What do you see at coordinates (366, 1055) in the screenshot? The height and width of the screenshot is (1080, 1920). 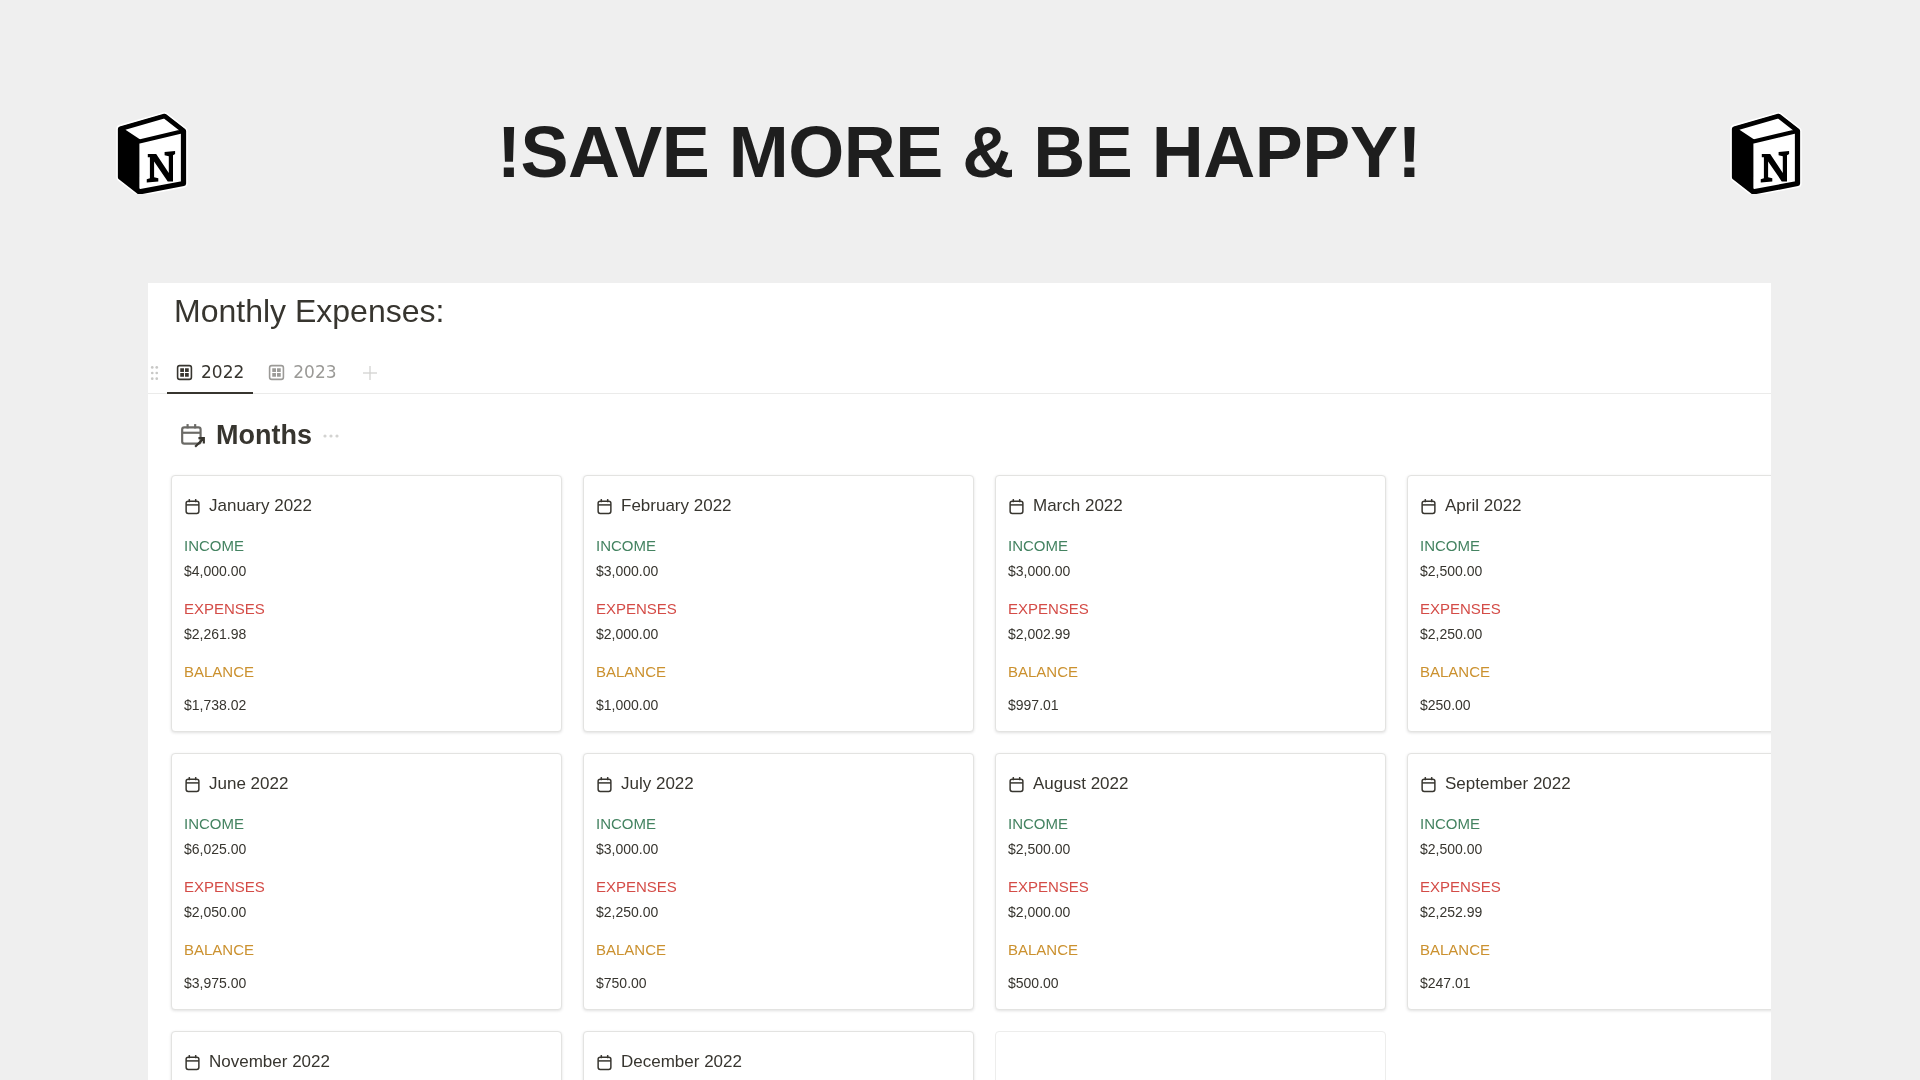 I see `month-card: November 2022` at bounding box center [366, 1055].